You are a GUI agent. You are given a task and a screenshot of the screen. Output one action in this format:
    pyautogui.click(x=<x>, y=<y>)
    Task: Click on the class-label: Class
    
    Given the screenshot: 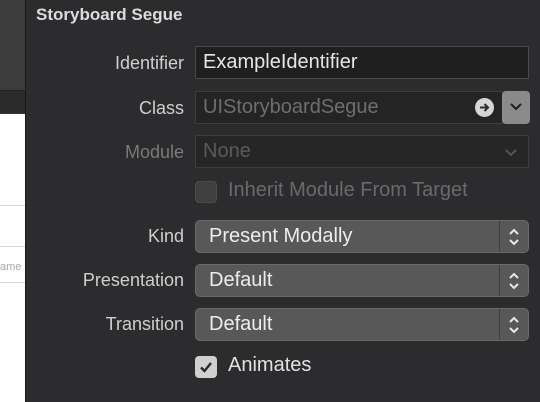 What is the action you would take?
    pyautogui.click(x=161, y=108)
    